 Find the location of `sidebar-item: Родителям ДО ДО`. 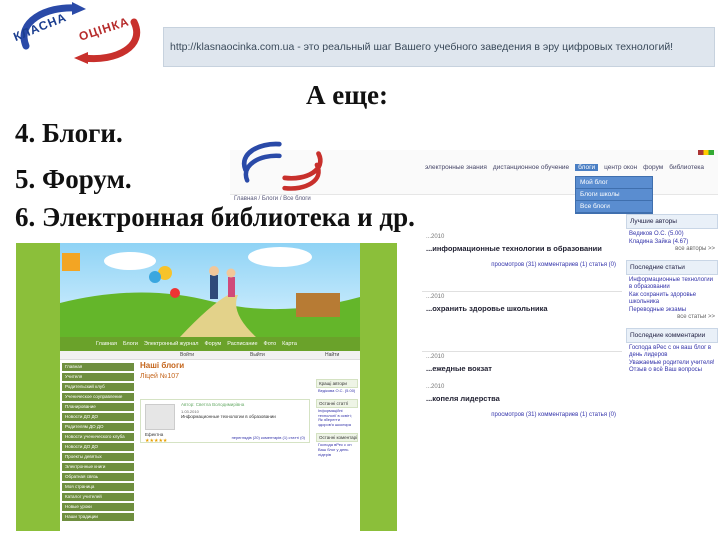

sidebar-item: Родителям ДО ДО is located at coordinates (98, 427).